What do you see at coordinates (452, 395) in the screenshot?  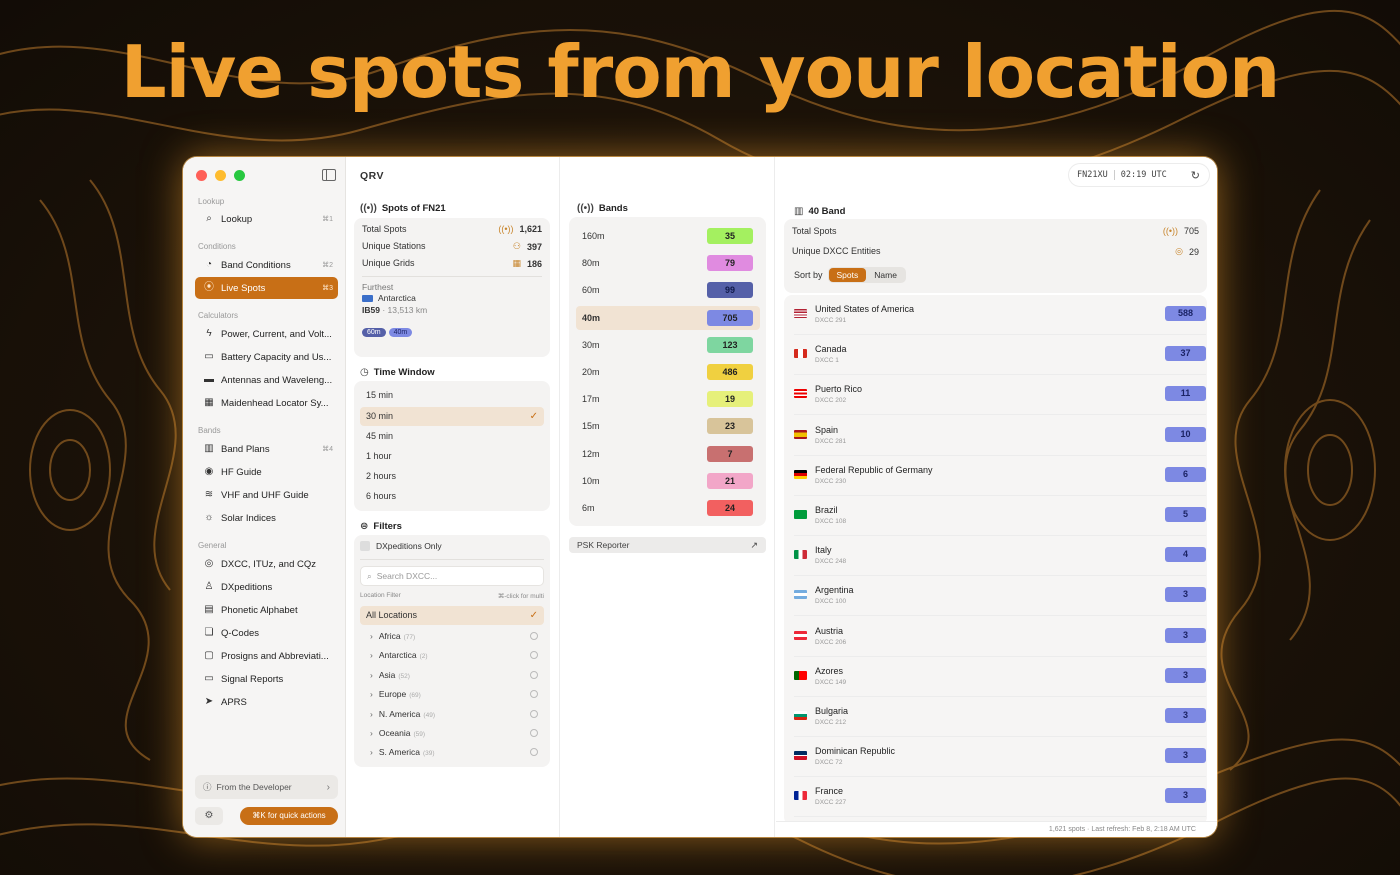 I see `time-option: 15 min` at bounding box center [452, 395].